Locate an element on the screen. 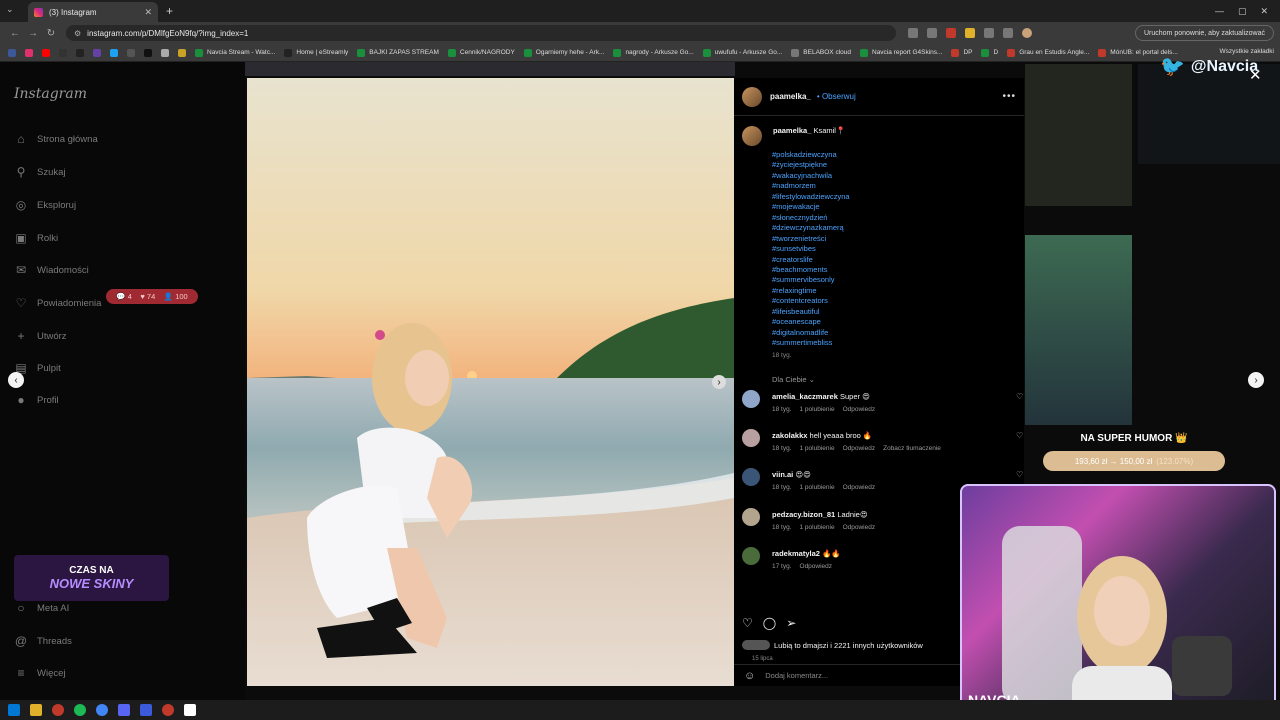 This screenshot has width=1280, height=720. hashtag-link: #summertimebliss is located at coordinates (811, 343).